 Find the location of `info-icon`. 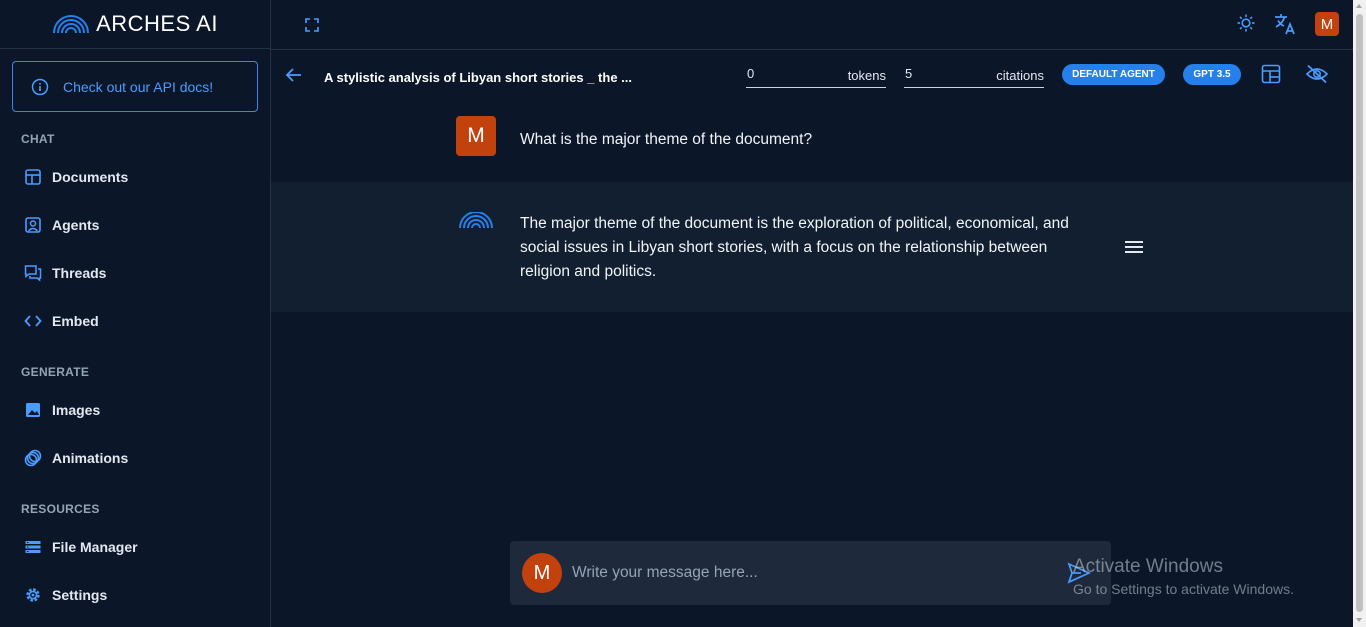

info-icon is located at coordinates (40, 86).